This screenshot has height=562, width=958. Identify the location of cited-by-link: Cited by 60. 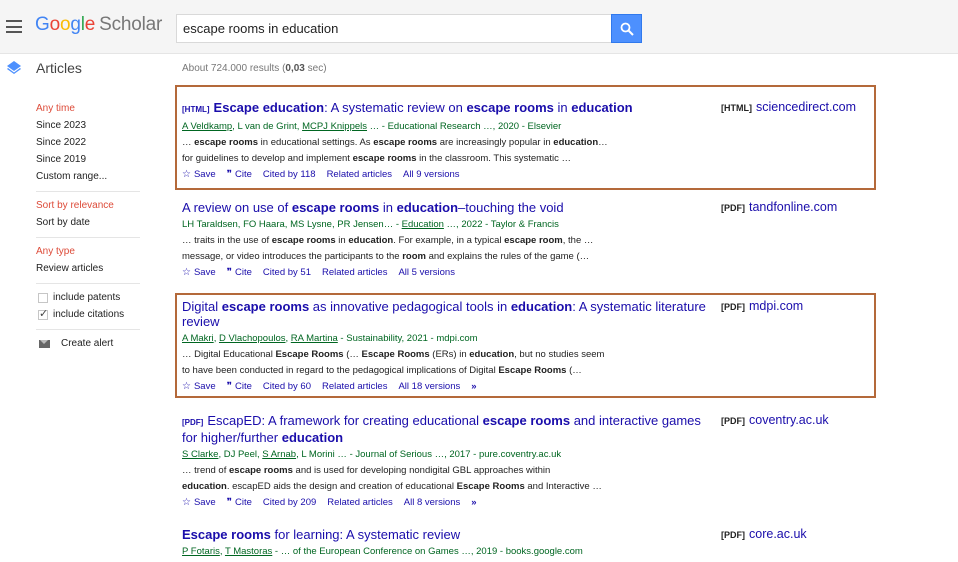
(287, 386).